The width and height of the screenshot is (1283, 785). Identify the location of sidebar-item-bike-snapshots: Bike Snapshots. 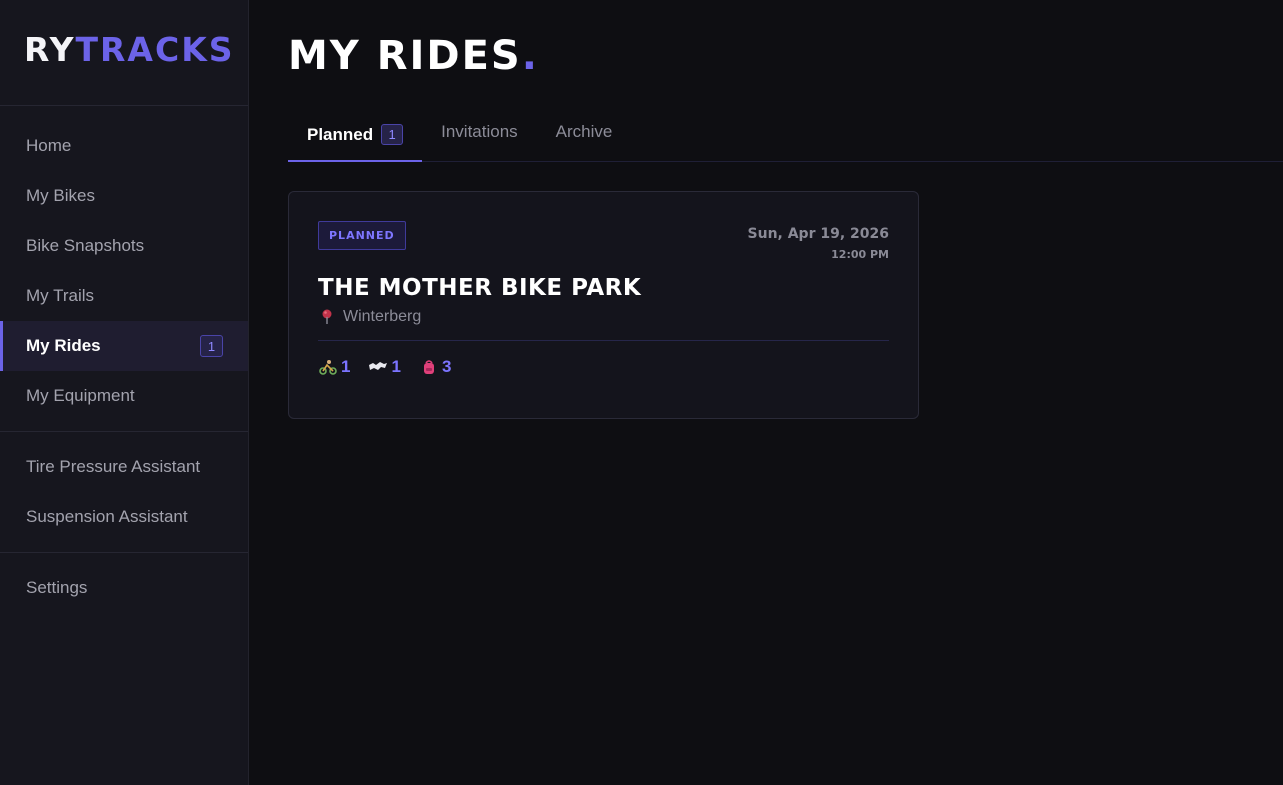
(124, 246).